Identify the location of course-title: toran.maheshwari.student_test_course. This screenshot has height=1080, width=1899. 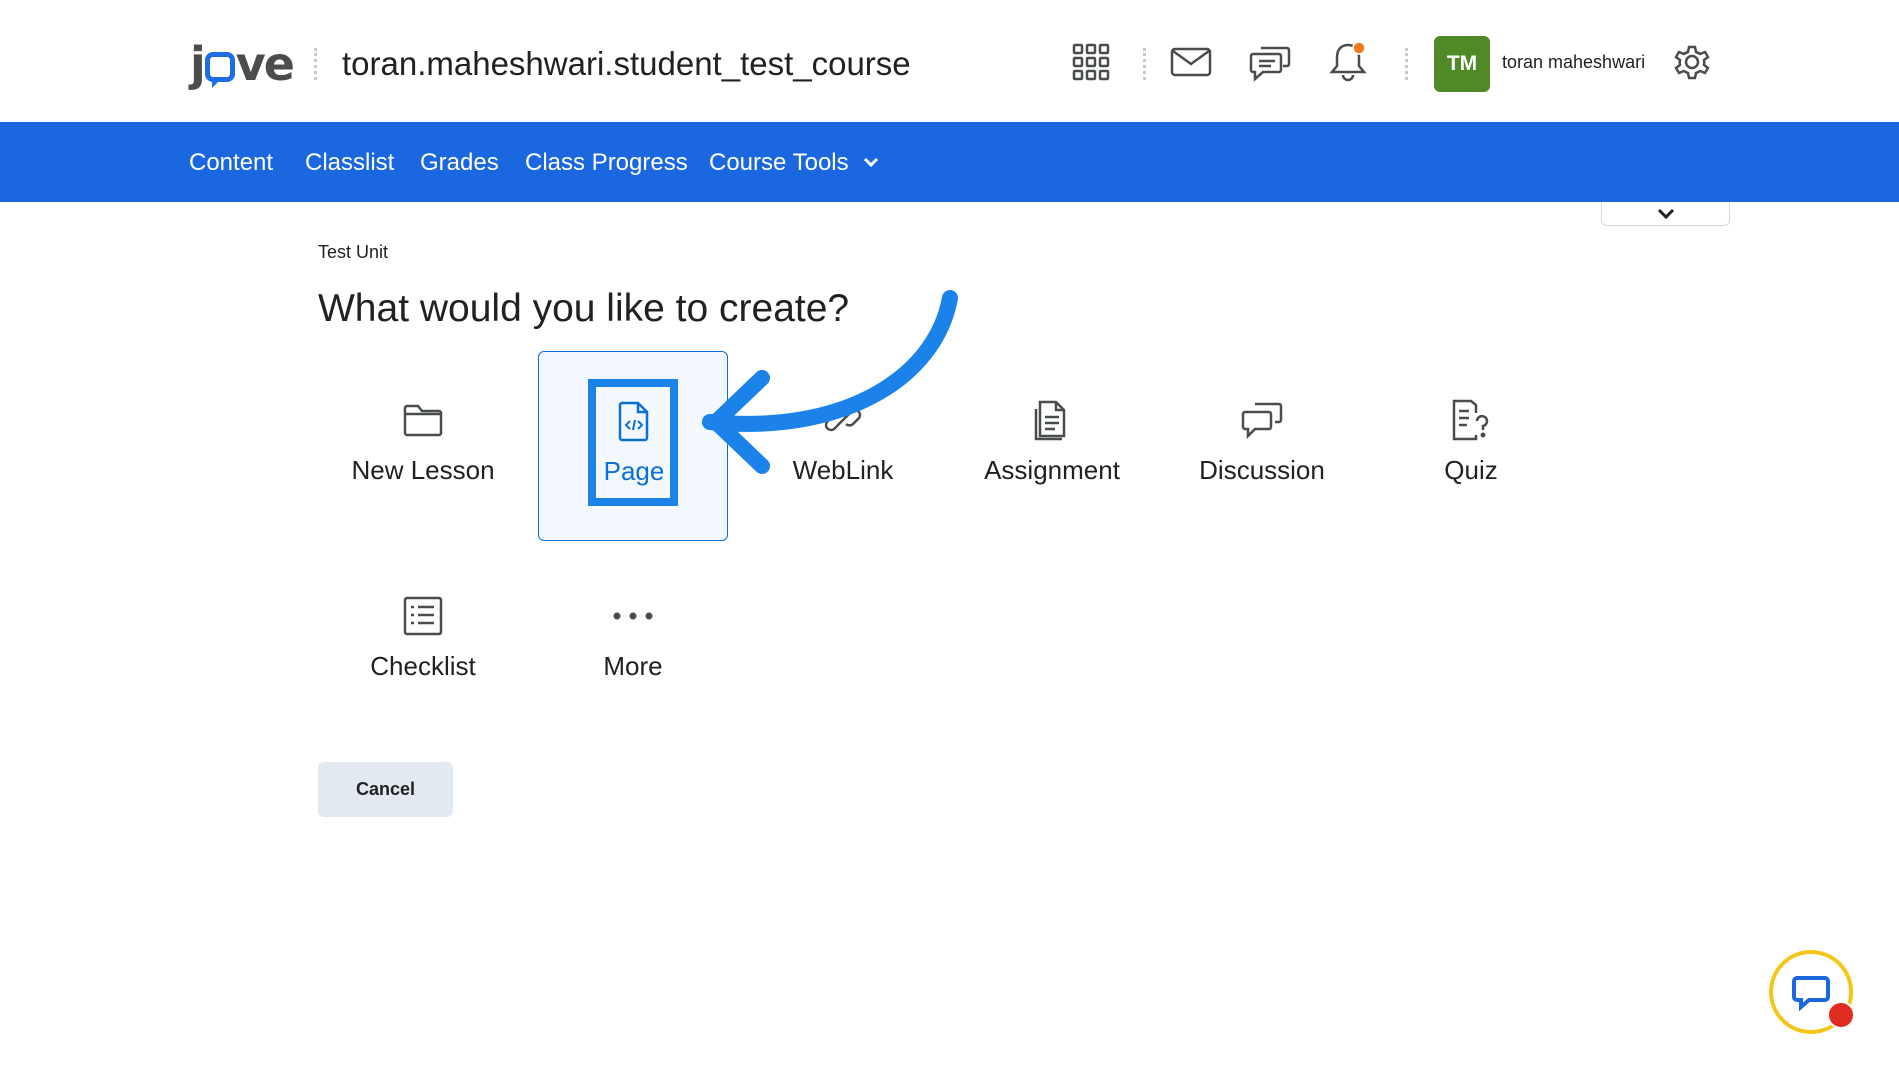
(626, 64).